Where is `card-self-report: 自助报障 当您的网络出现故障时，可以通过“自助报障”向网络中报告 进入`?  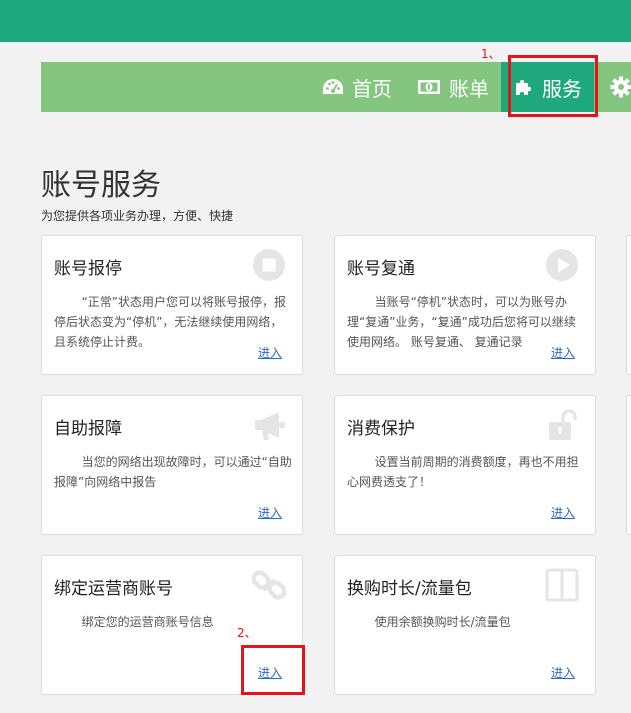
card-self-report: 自助报障 当您的网络出现故障时，可以通过“自助报障”向网络中报告 进入 is located at coordinates (172, 465).